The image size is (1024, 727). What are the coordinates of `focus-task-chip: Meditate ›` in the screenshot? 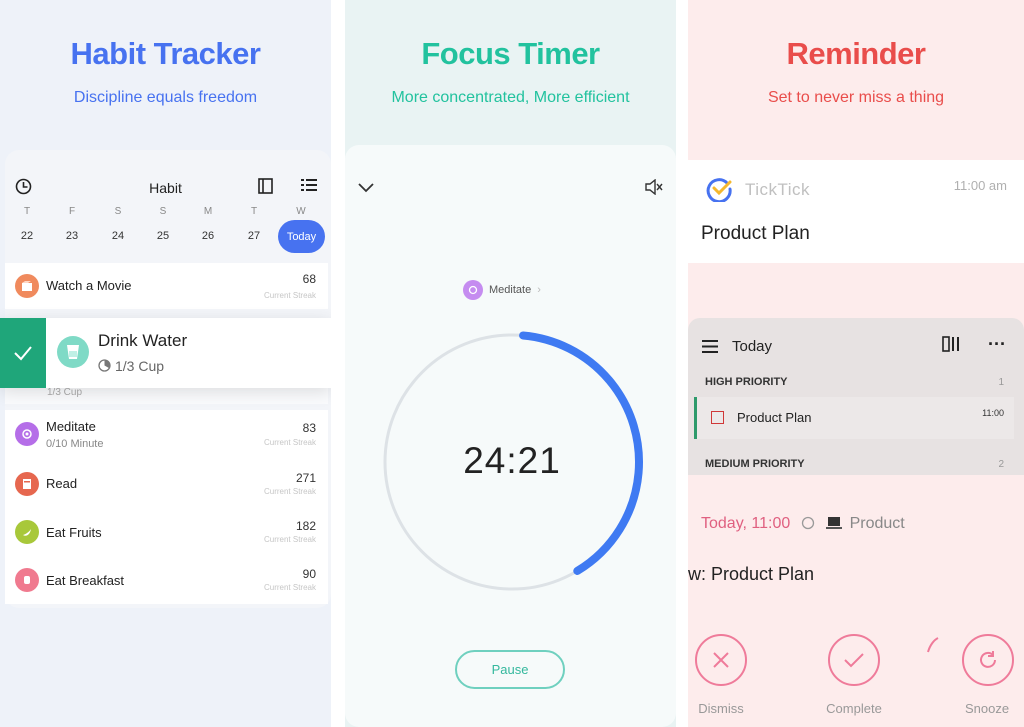 It's located at (502, 290).